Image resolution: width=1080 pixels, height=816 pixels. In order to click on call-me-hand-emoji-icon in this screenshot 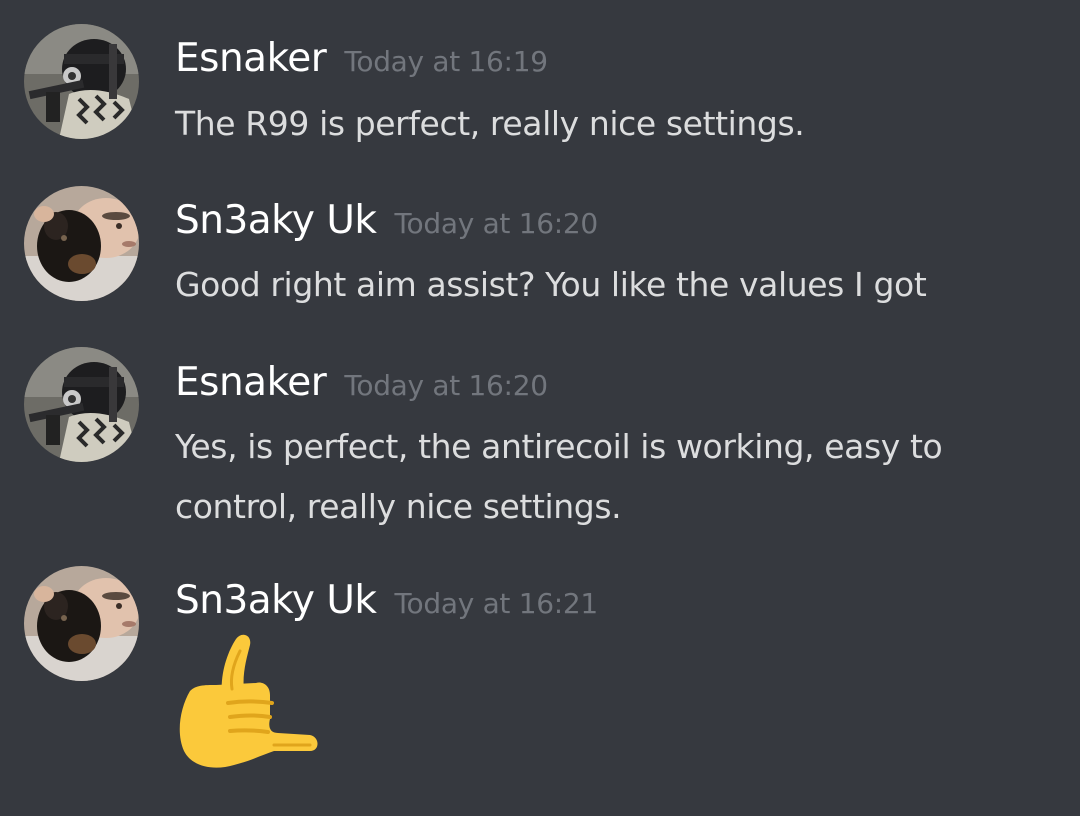, I will do `click(245, 703)`.